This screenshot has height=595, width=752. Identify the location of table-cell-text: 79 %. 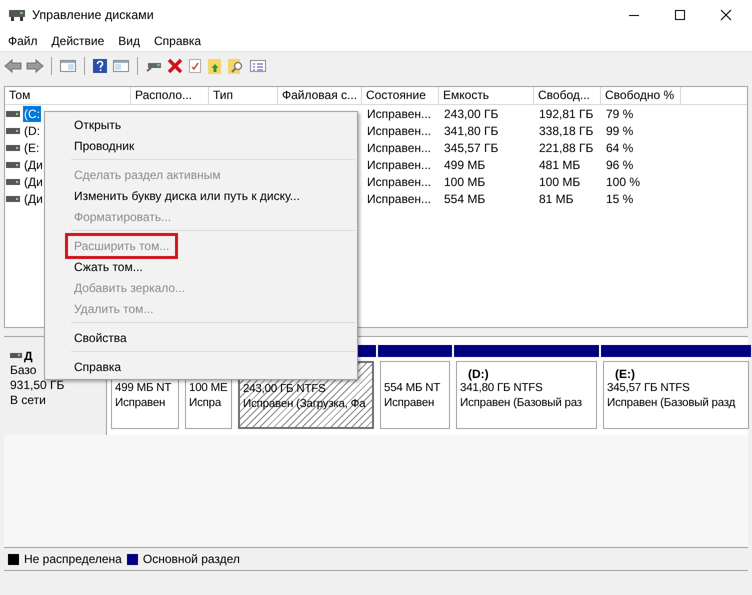
(619, 113).